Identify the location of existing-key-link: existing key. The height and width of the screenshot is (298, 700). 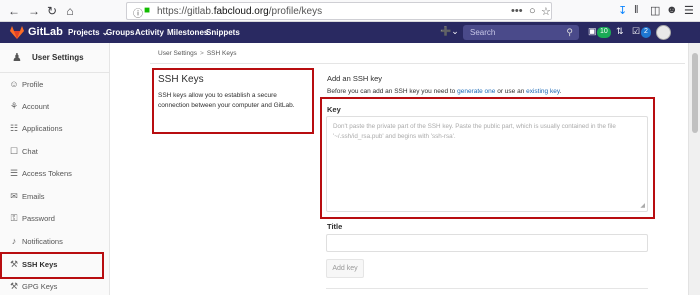
(542, 91).